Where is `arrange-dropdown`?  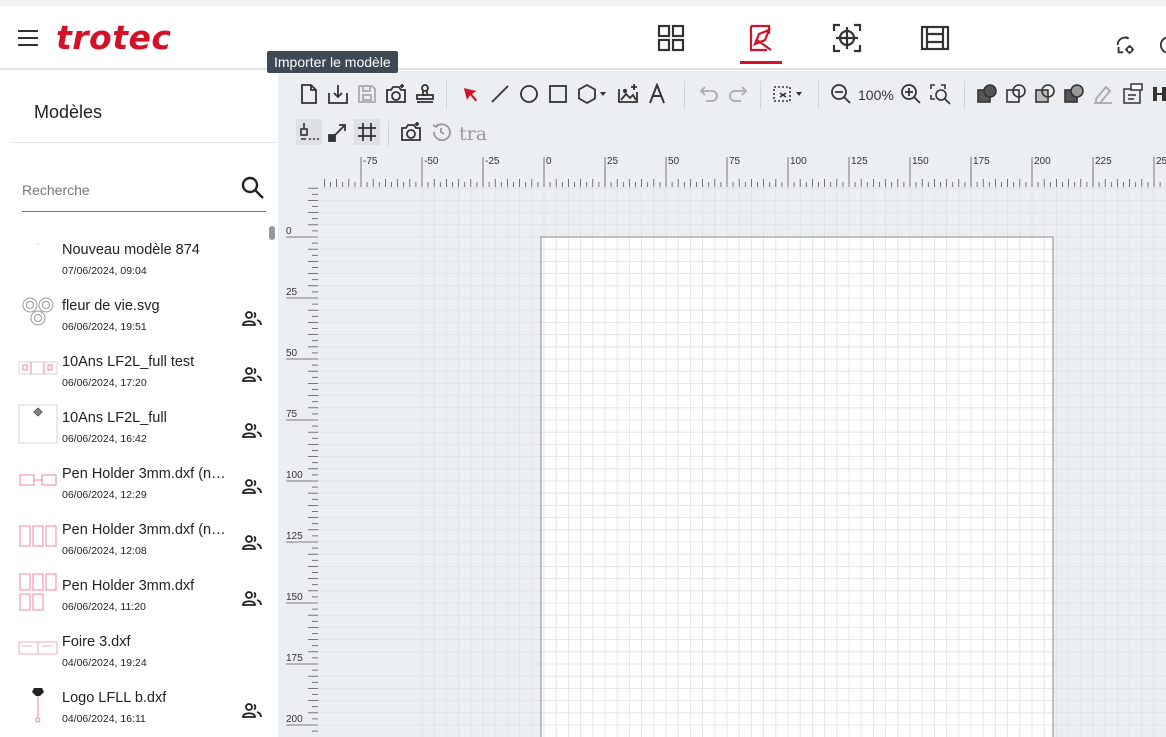 arrange-dropdown is located at coordinates (788, 94).